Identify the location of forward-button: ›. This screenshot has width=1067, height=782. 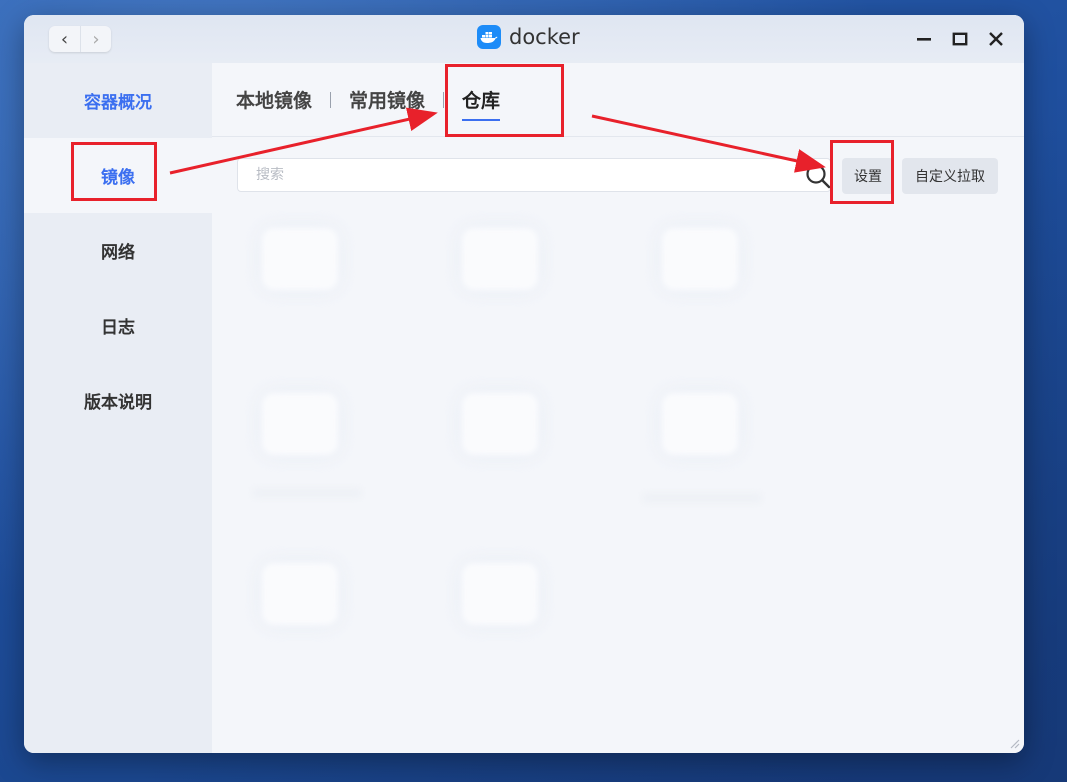
(95, 39).